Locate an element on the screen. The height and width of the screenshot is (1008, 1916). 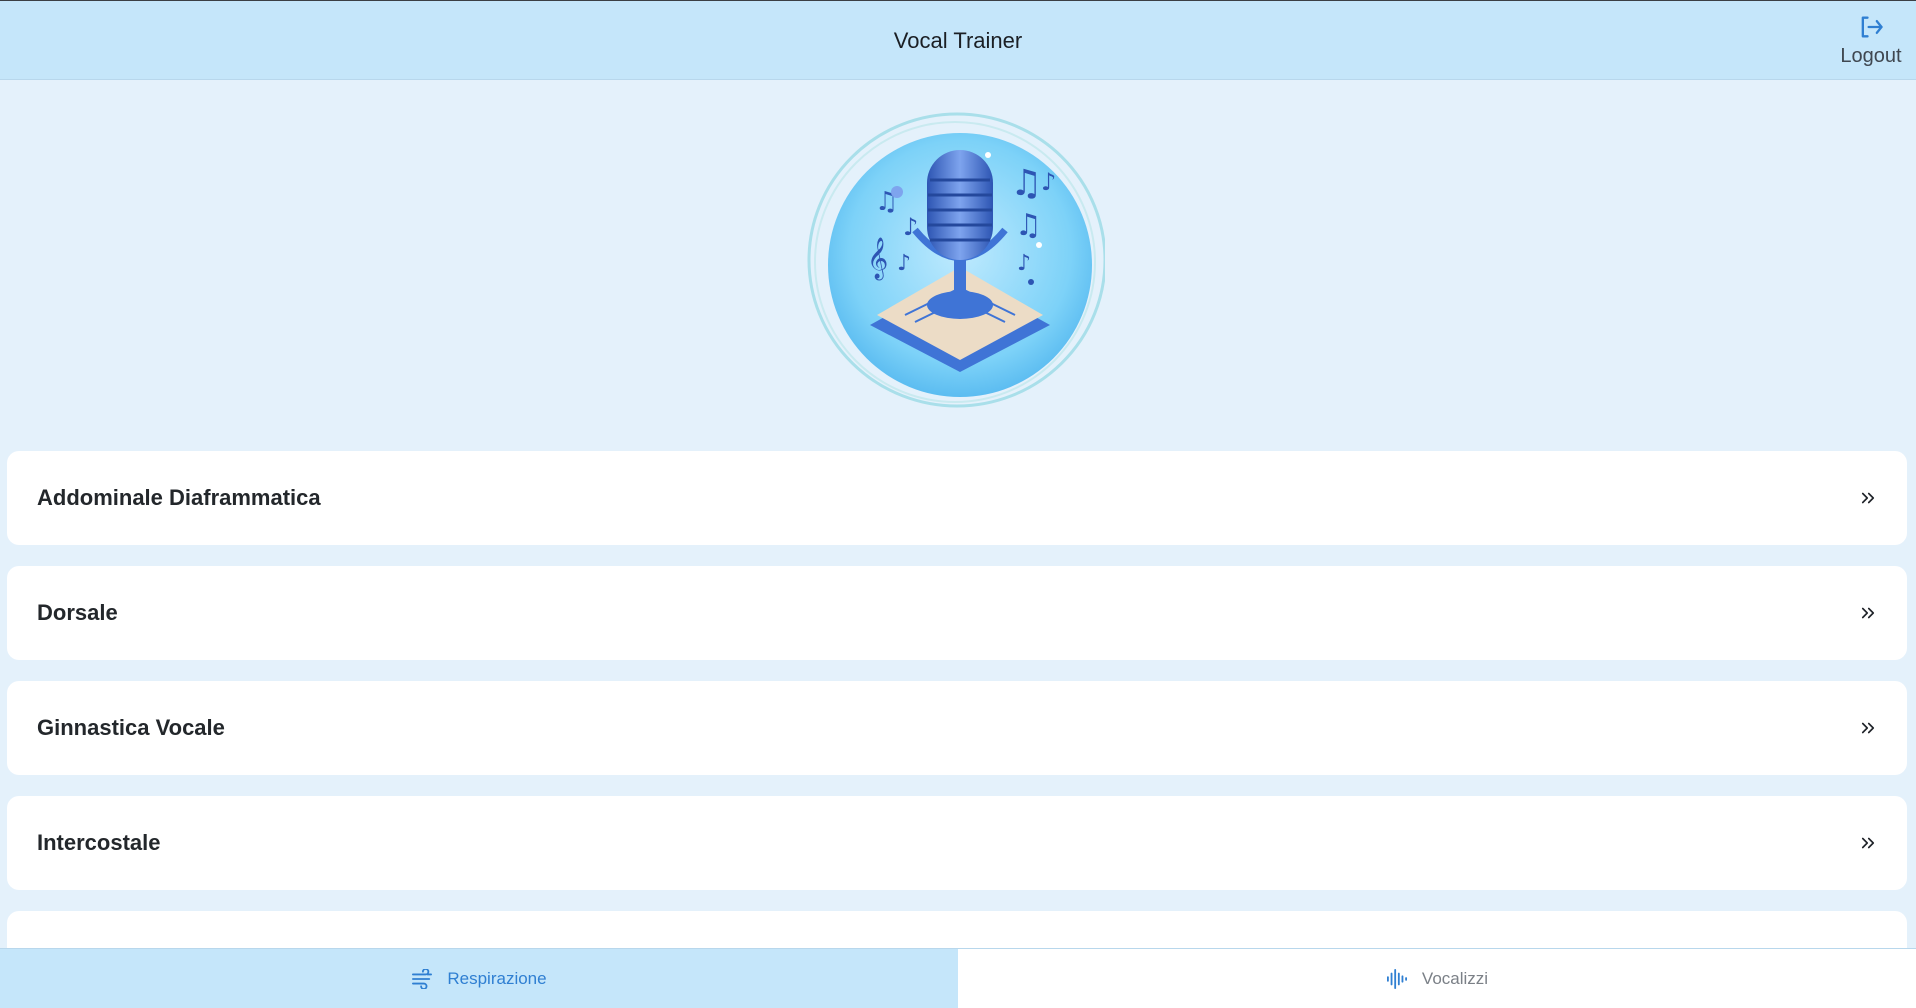
list-item is located at coordinates (957, 930).